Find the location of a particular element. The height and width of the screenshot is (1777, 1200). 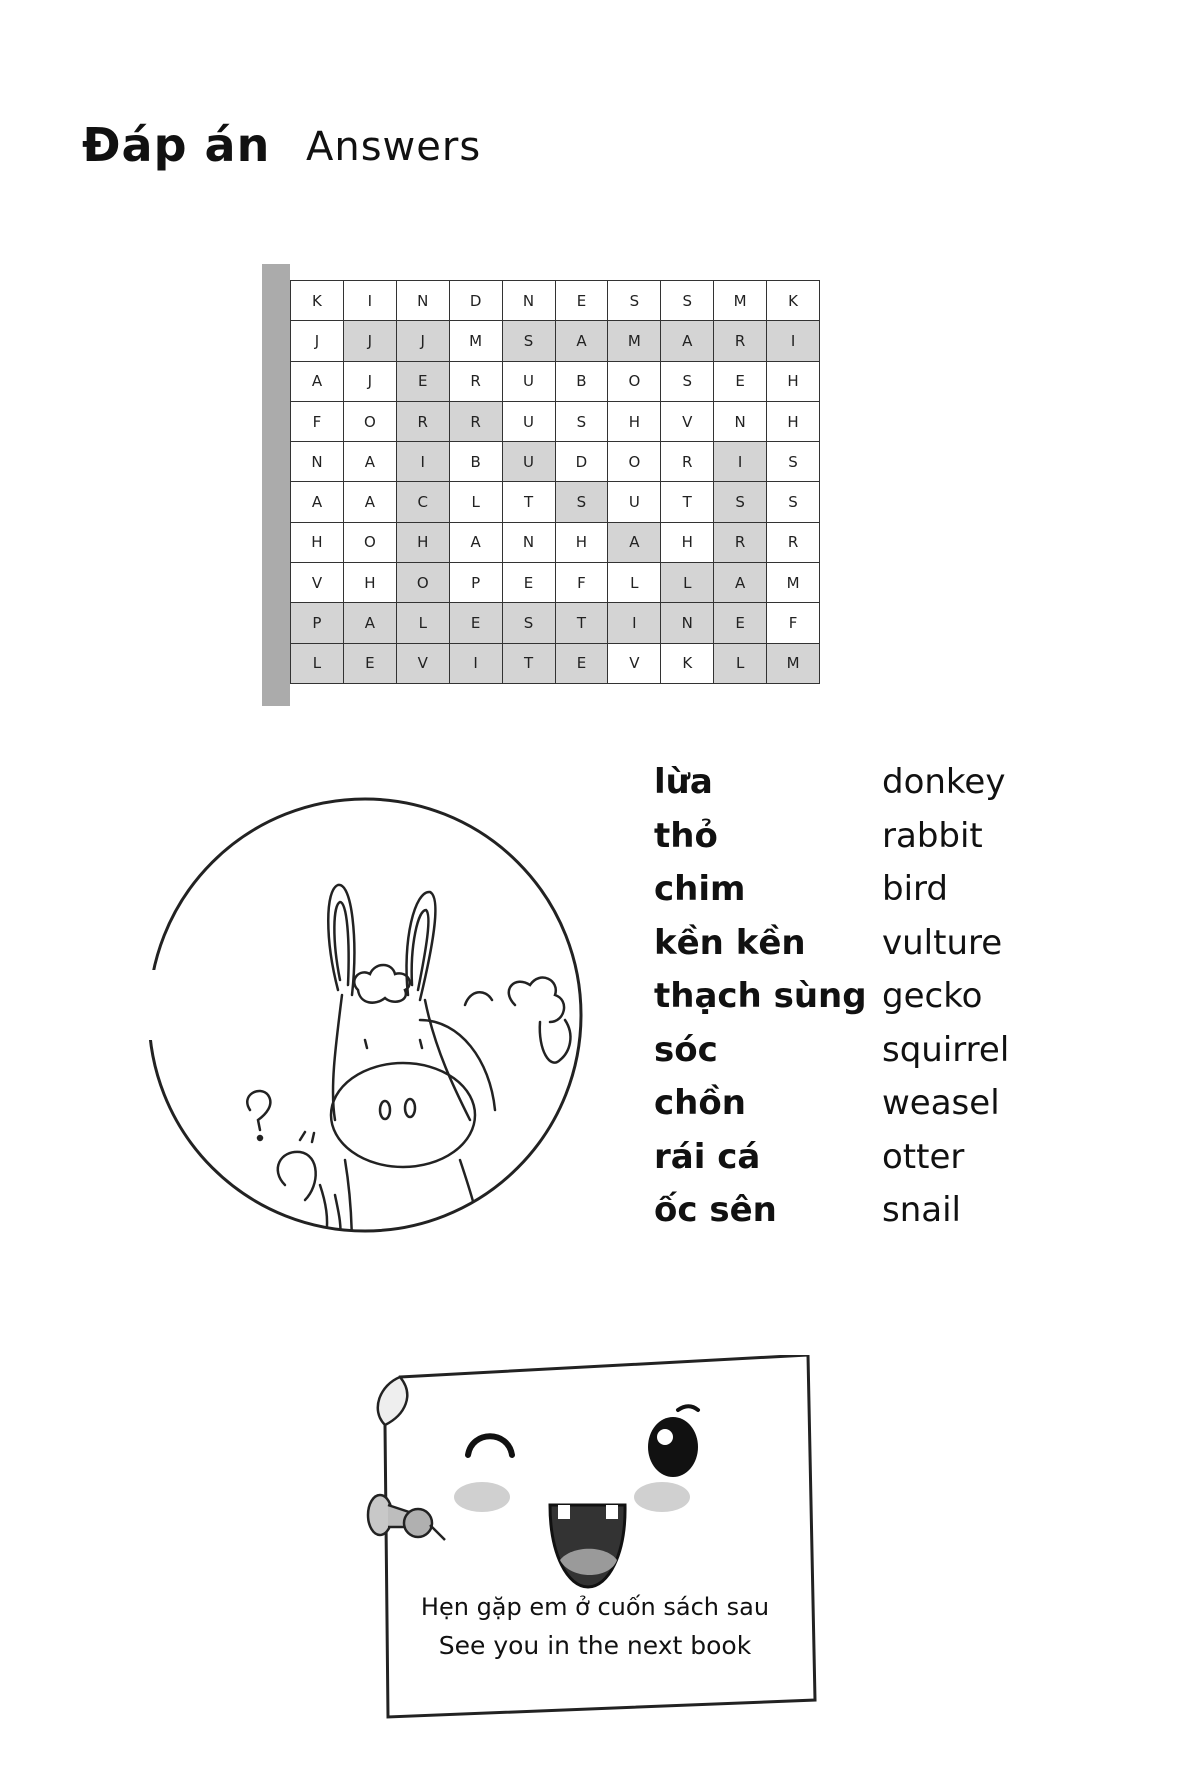

vocabulary-row: sóc squirrel is located at coordinates (864, 1054).